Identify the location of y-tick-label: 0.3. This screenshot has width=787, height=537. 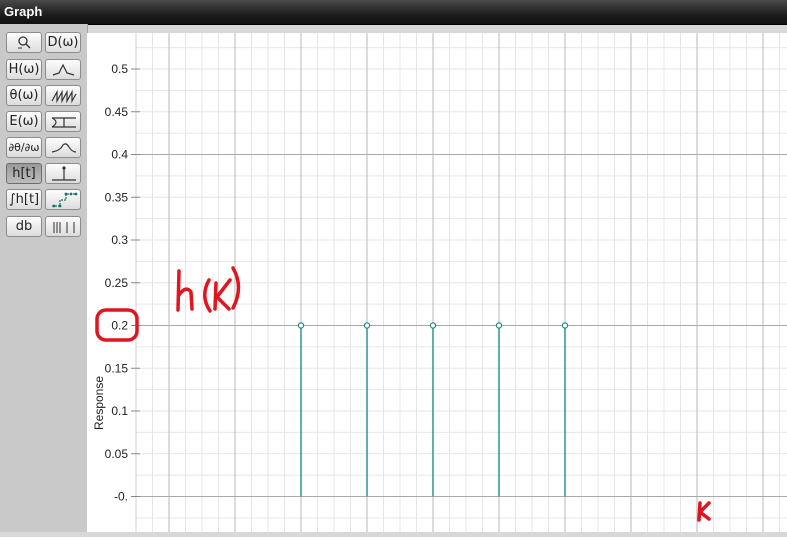
(119, 240).